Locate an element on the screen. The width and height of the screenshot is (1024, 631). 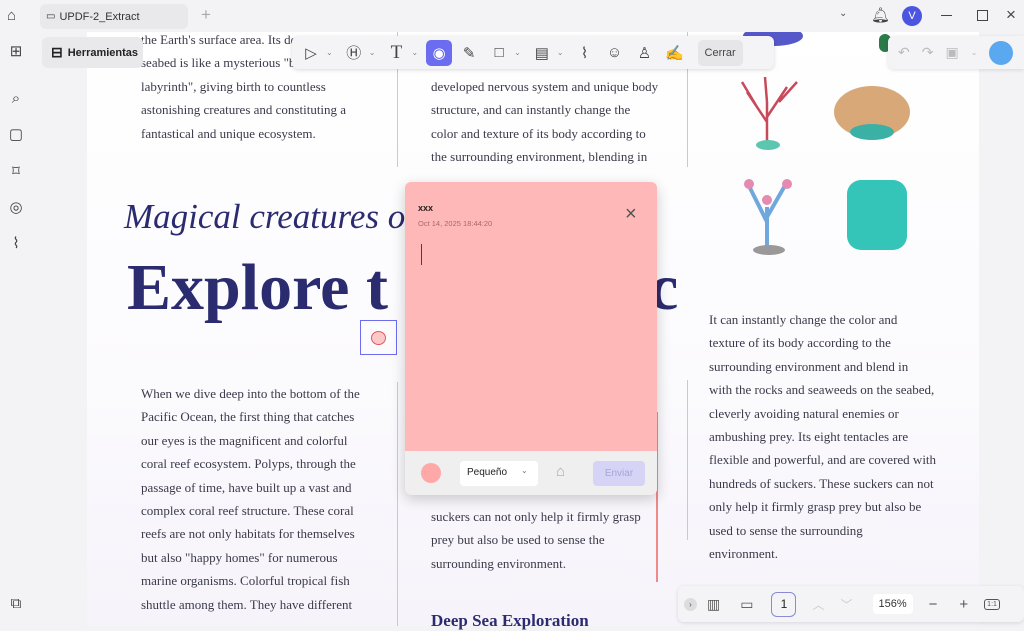
zoom-out-icon: − is located at coordinates (933, 604).